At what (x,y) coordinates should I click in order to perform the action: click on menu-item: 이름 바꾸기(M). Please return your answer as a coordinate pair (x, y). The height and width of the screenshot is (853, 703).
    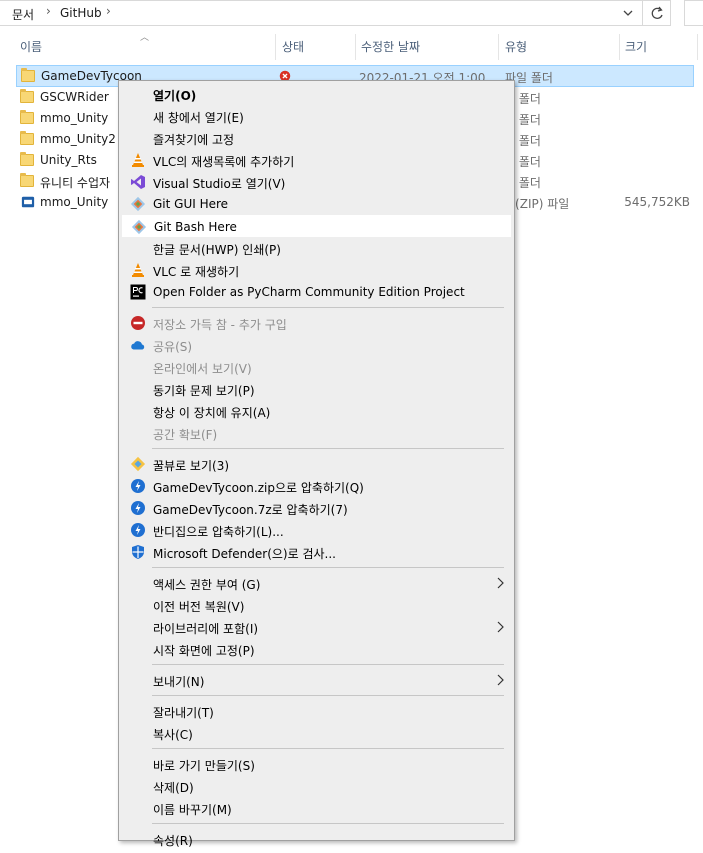
    Looking at the image, I should click on (316, 808).